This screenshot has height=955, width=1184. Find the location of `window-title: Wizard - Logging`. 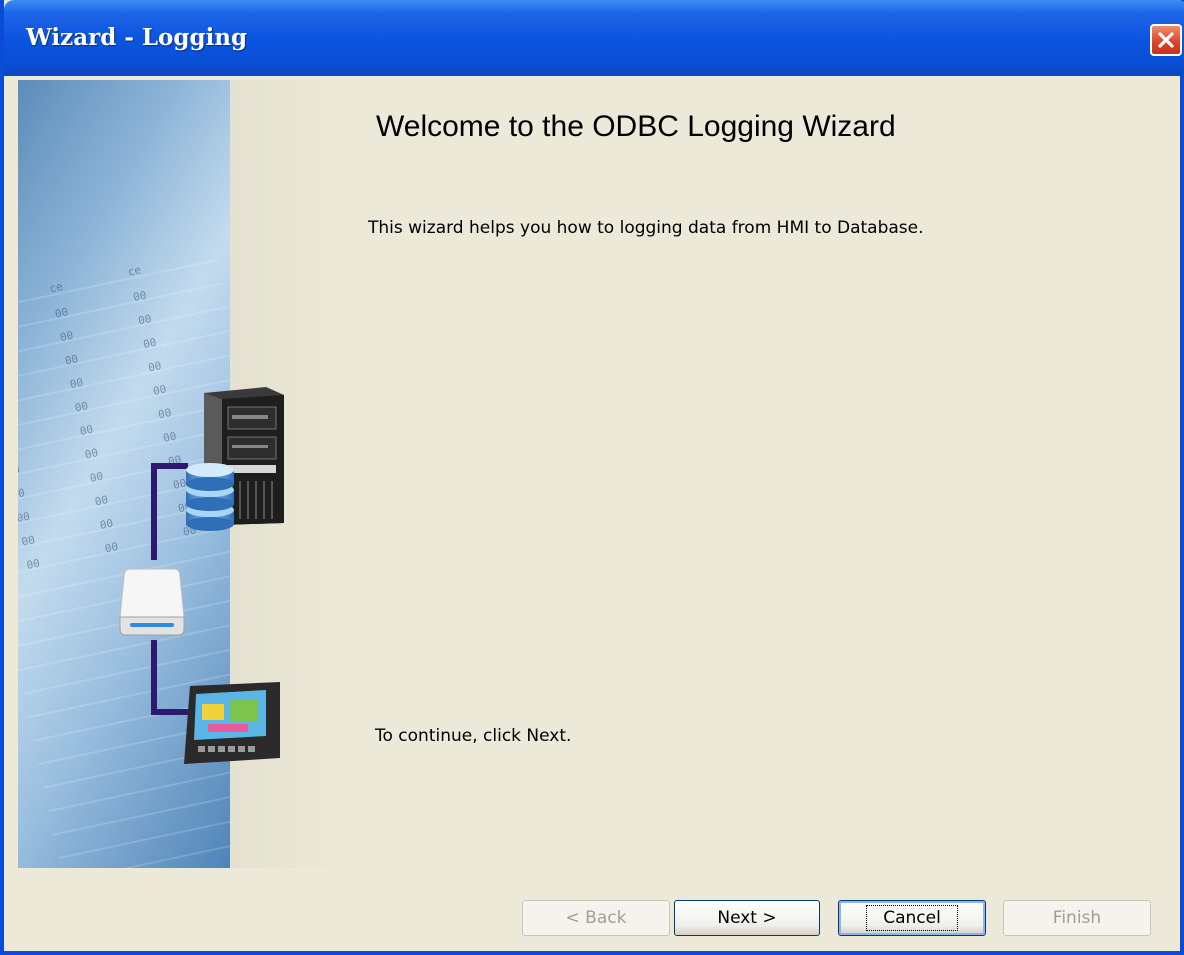

window-title: Wizard - Logging is located at coordinates (137, 37).